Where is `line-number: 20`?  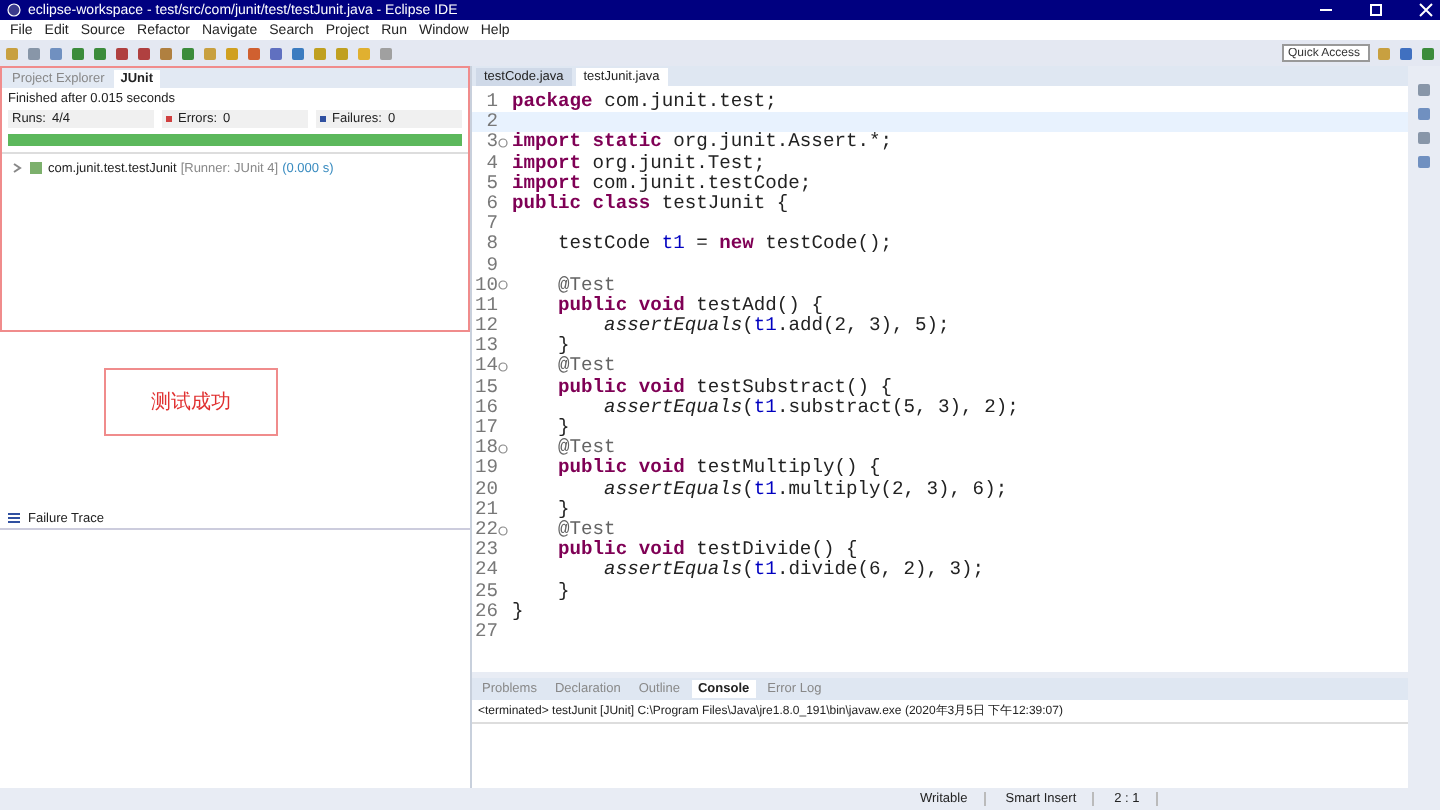 line-number: 20 is located at coordinates (485, 489).